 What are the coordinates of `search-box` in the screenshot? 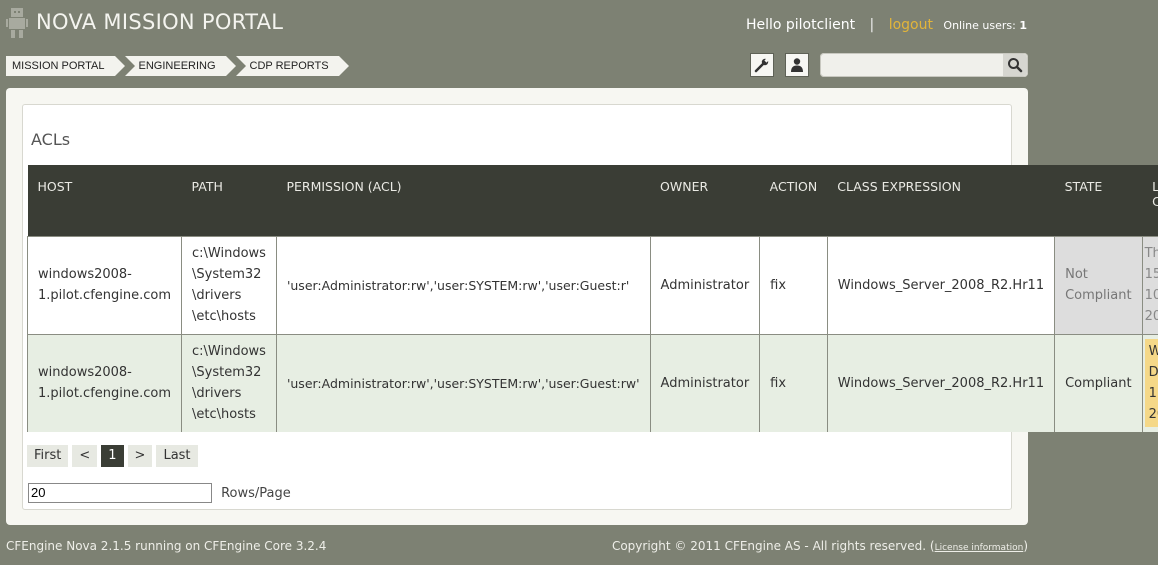 It's located at (924, 65).